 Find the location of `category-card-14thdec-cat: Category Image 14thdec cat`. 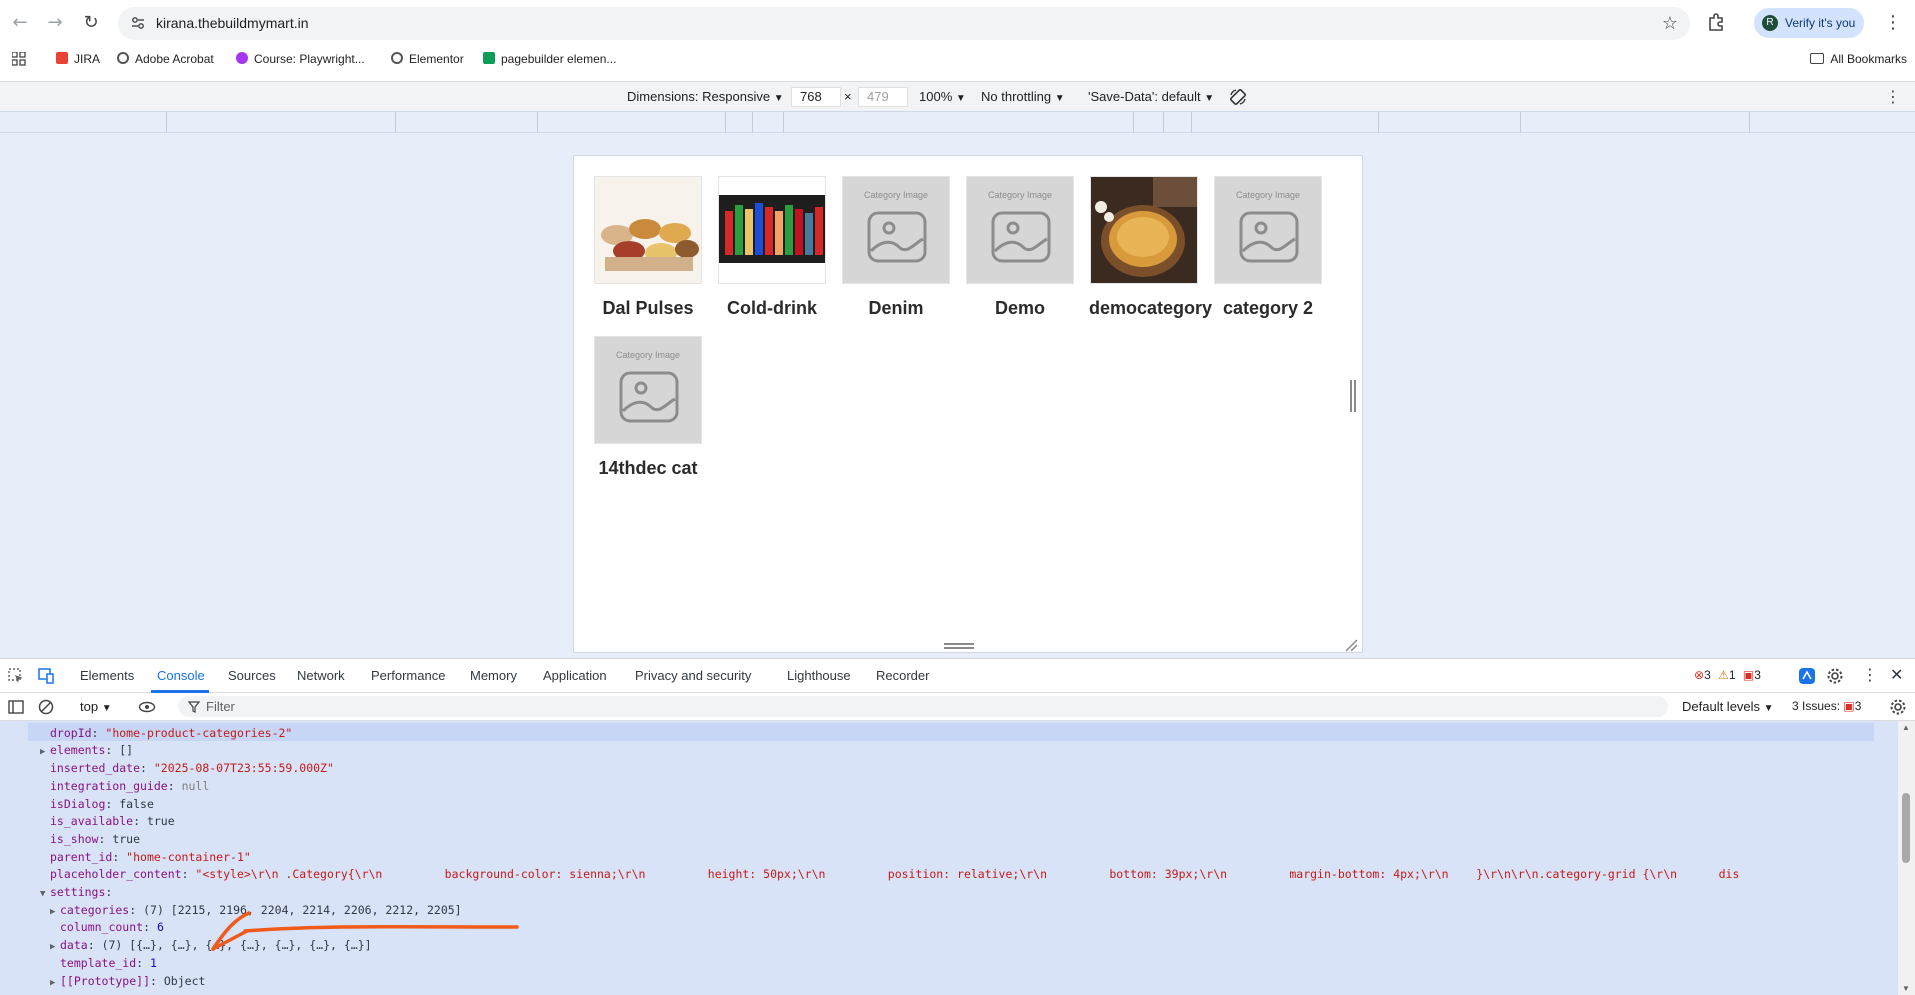

category-card-14thdec-cat: Category Image 14thdec cat is located at coordinates (648, 407).